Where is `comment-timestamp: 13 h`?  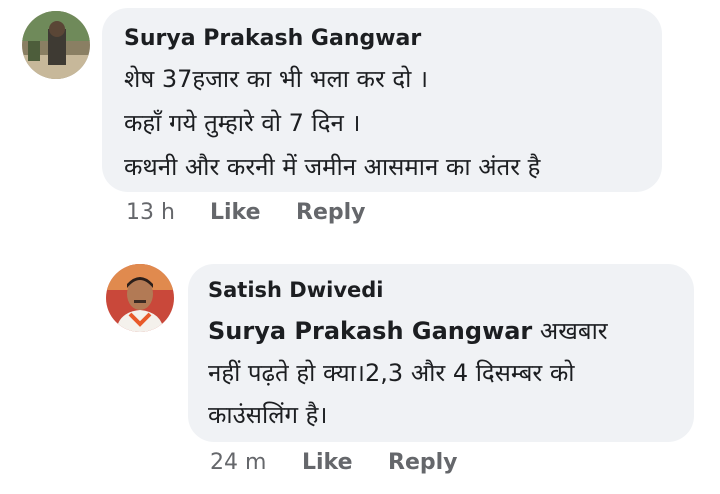
comment-timestamp: 13 h is located at coordinates (150, 212).